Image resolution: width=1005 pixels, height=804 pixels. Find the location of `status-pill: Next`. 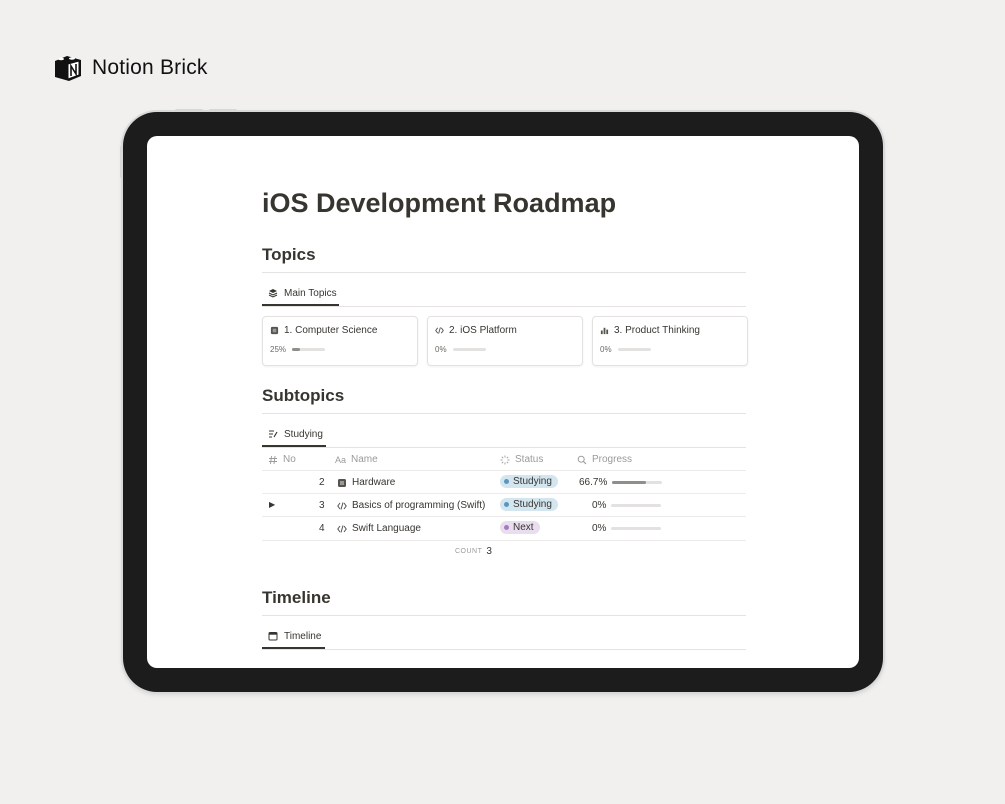

status-pill: Next is located at coordinates (520, 527).